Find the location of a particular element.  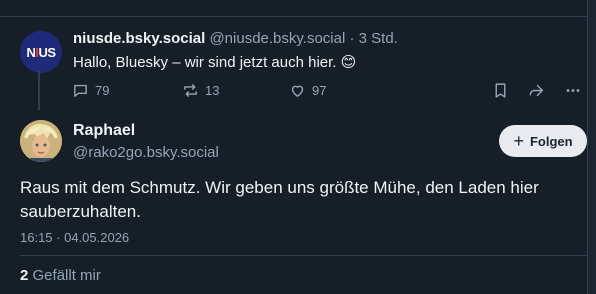

post-actions: 79 13 97 is located at coordinates (327, 91).